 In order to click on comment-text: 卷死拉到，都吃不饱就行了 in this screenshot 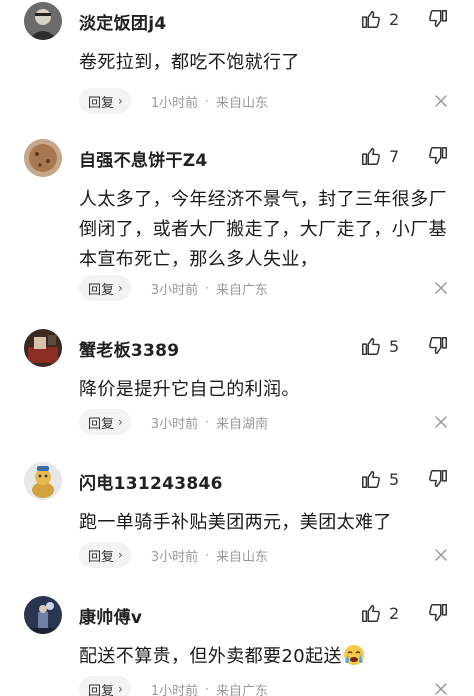, I will do `click(189, 62)`.